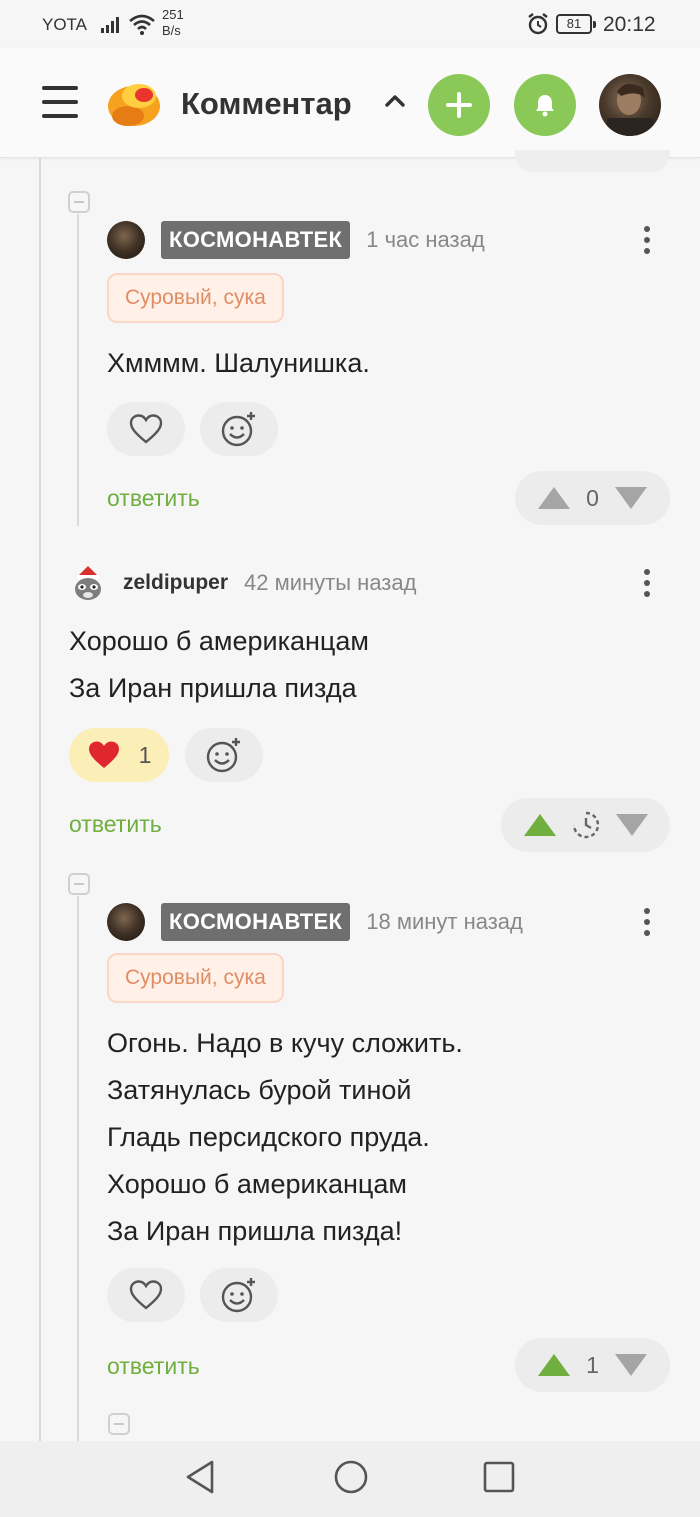  I want to click on back-icon, so click(201, 1477).